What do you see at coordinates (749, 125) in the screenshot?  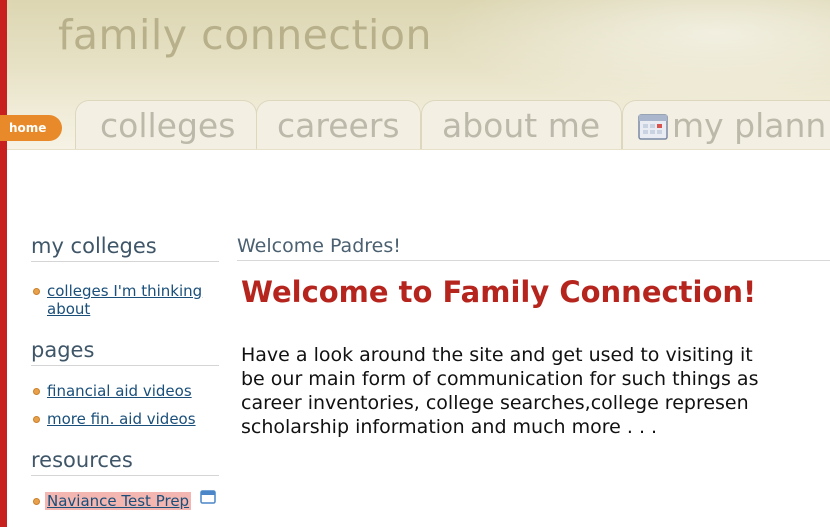 I see `tab-my-planner-label: my plann` at bounding box center [749, 125].